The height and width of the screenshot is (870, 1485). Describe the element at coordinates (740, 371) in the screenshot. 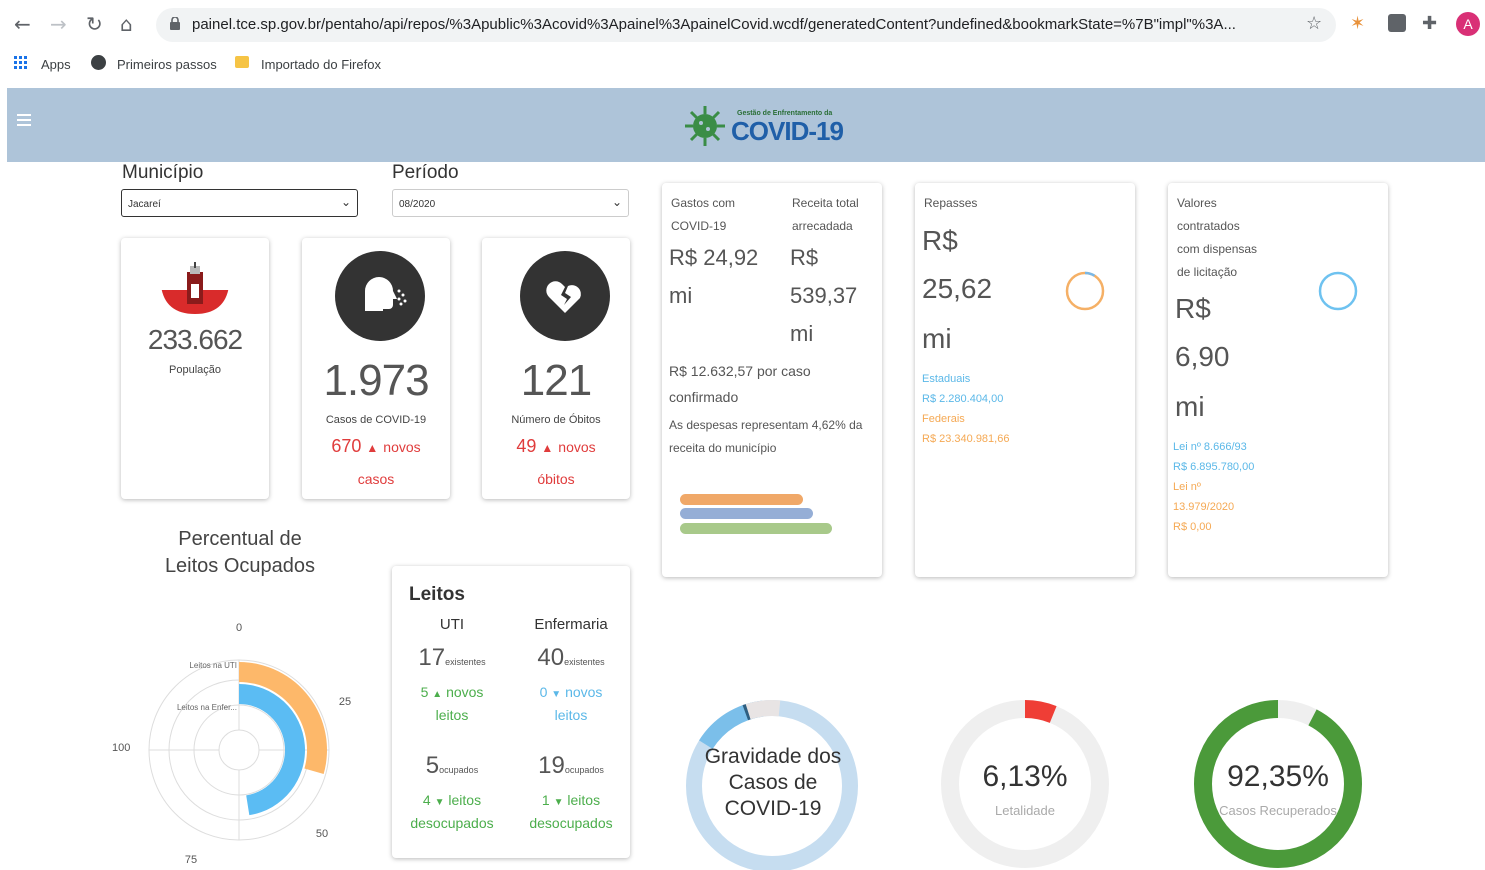

I see `per-case-1: R$ 12.632,57 por caso` at that location.